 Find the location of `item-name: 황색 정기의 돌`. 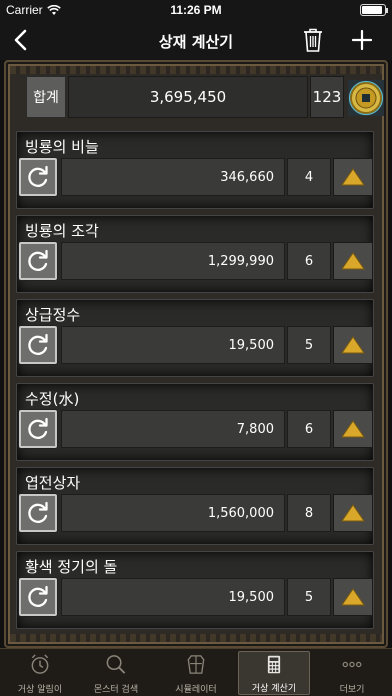

item-name: 황색 정기의 돌 is located at coordinates (71, 567).